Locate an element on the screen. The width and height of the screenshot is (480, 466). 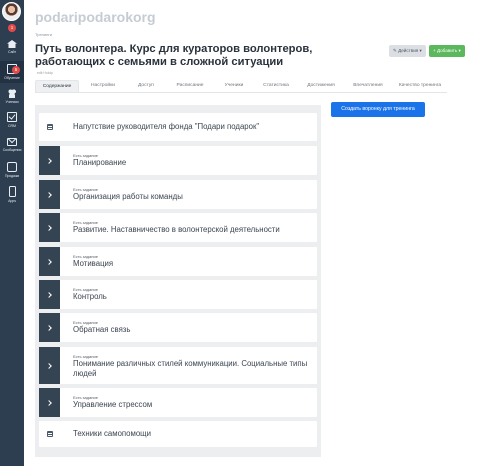
tab-schedule: Расписание is located at coordinates (190, 86).